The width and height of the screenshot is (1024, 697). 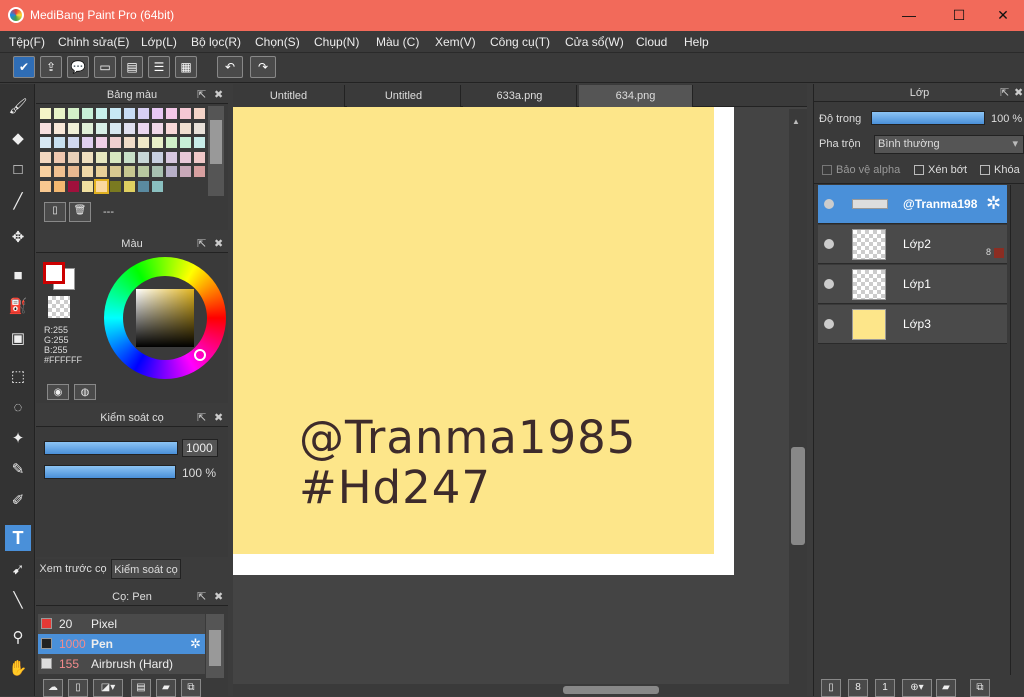 I want to click on cloud-check-icon: ✔, so click(x=24, y=67).